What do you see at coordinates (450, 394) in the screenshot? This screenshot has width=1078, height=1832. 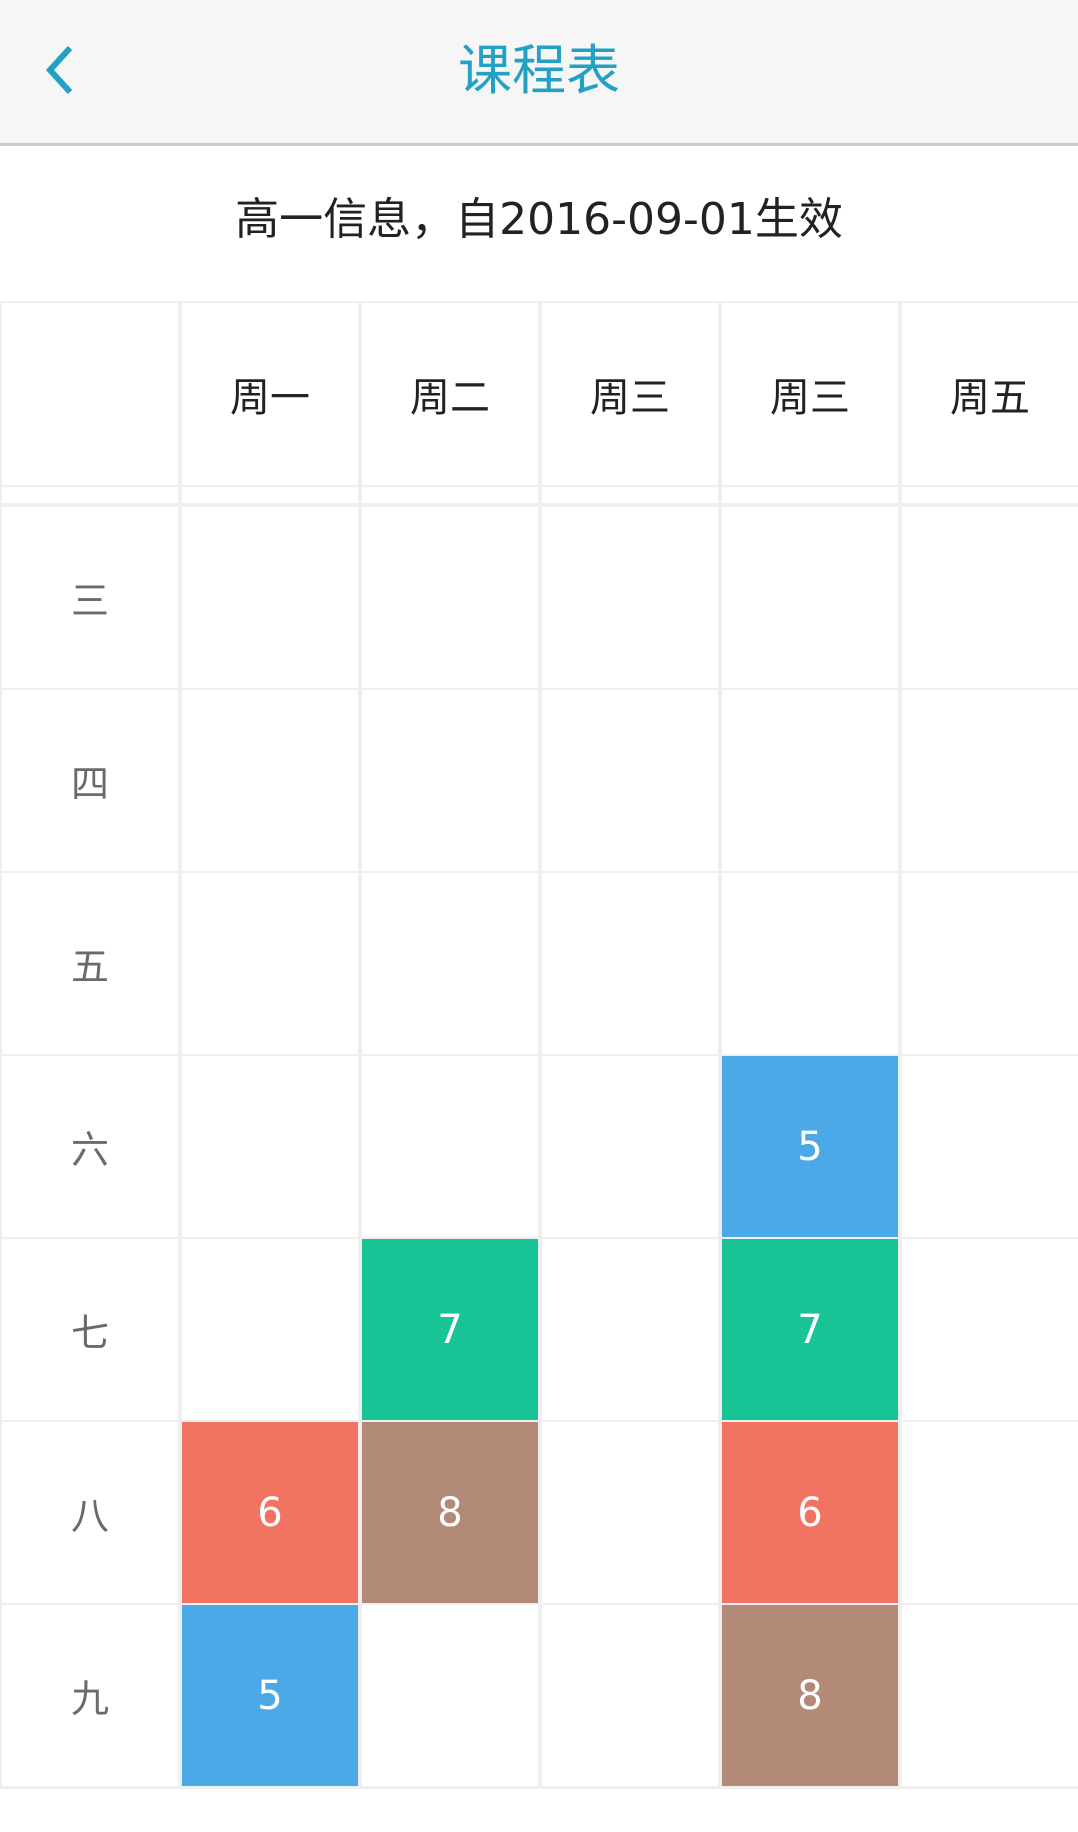 I see `day-header: 周二` at bounding box center [450, 394].